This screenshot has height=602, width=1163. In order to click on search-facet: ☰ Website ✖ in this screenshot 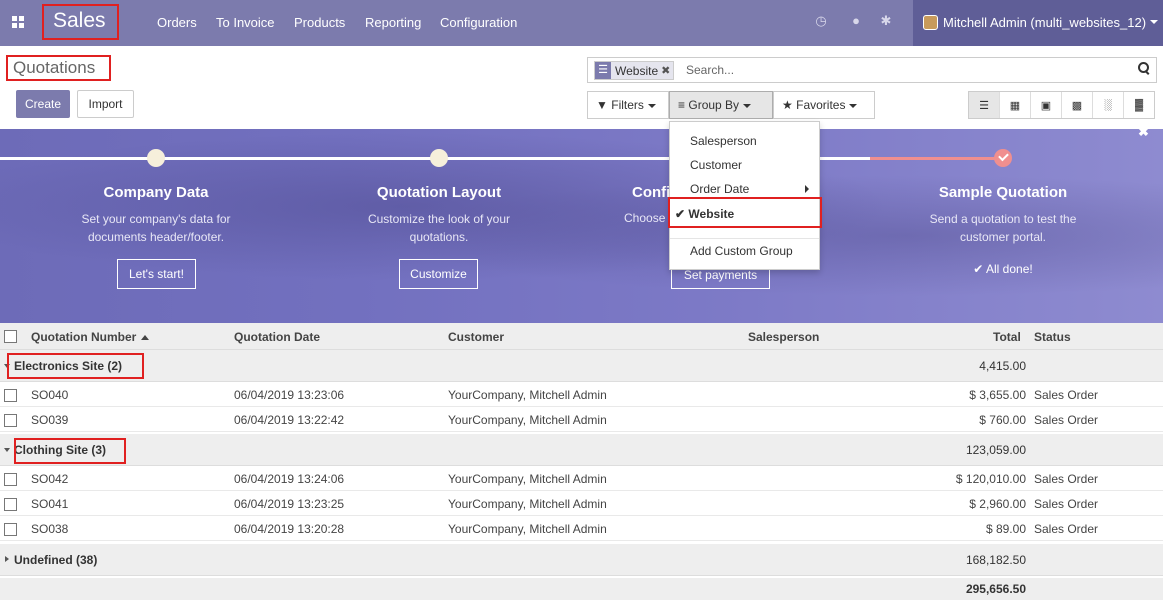, I will do `click(634, 70)`.